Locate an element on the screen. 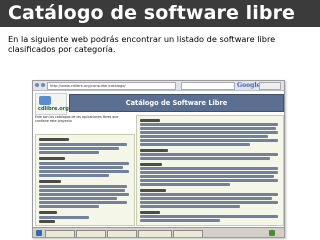 This screenshot has width=320, height=240. slide-title-banner: Catálogo de software libre is located at coordinates (160, 13).